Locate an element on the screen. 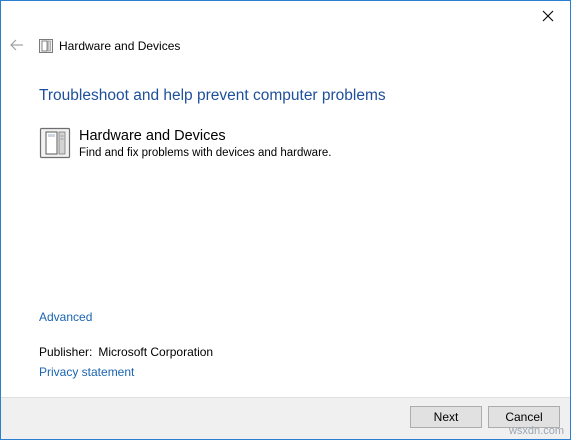 The image size is (571, 440). back-arrow-icon is located at coordinates (16, 45).